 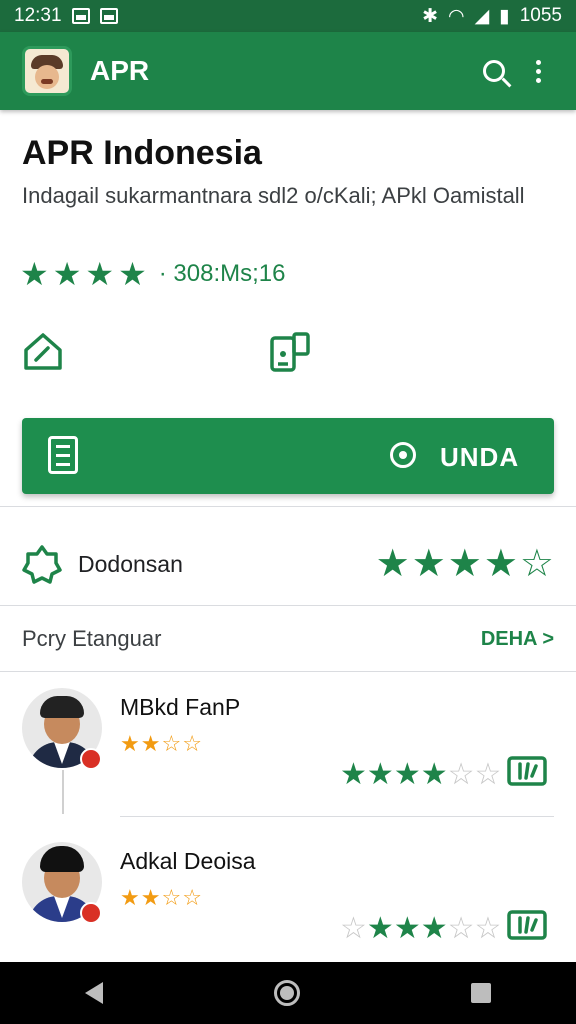 What do you see at coordinates (288, 456) in the screenshot?
I see `install-button: UNDA` at bounding box center [288, 456].